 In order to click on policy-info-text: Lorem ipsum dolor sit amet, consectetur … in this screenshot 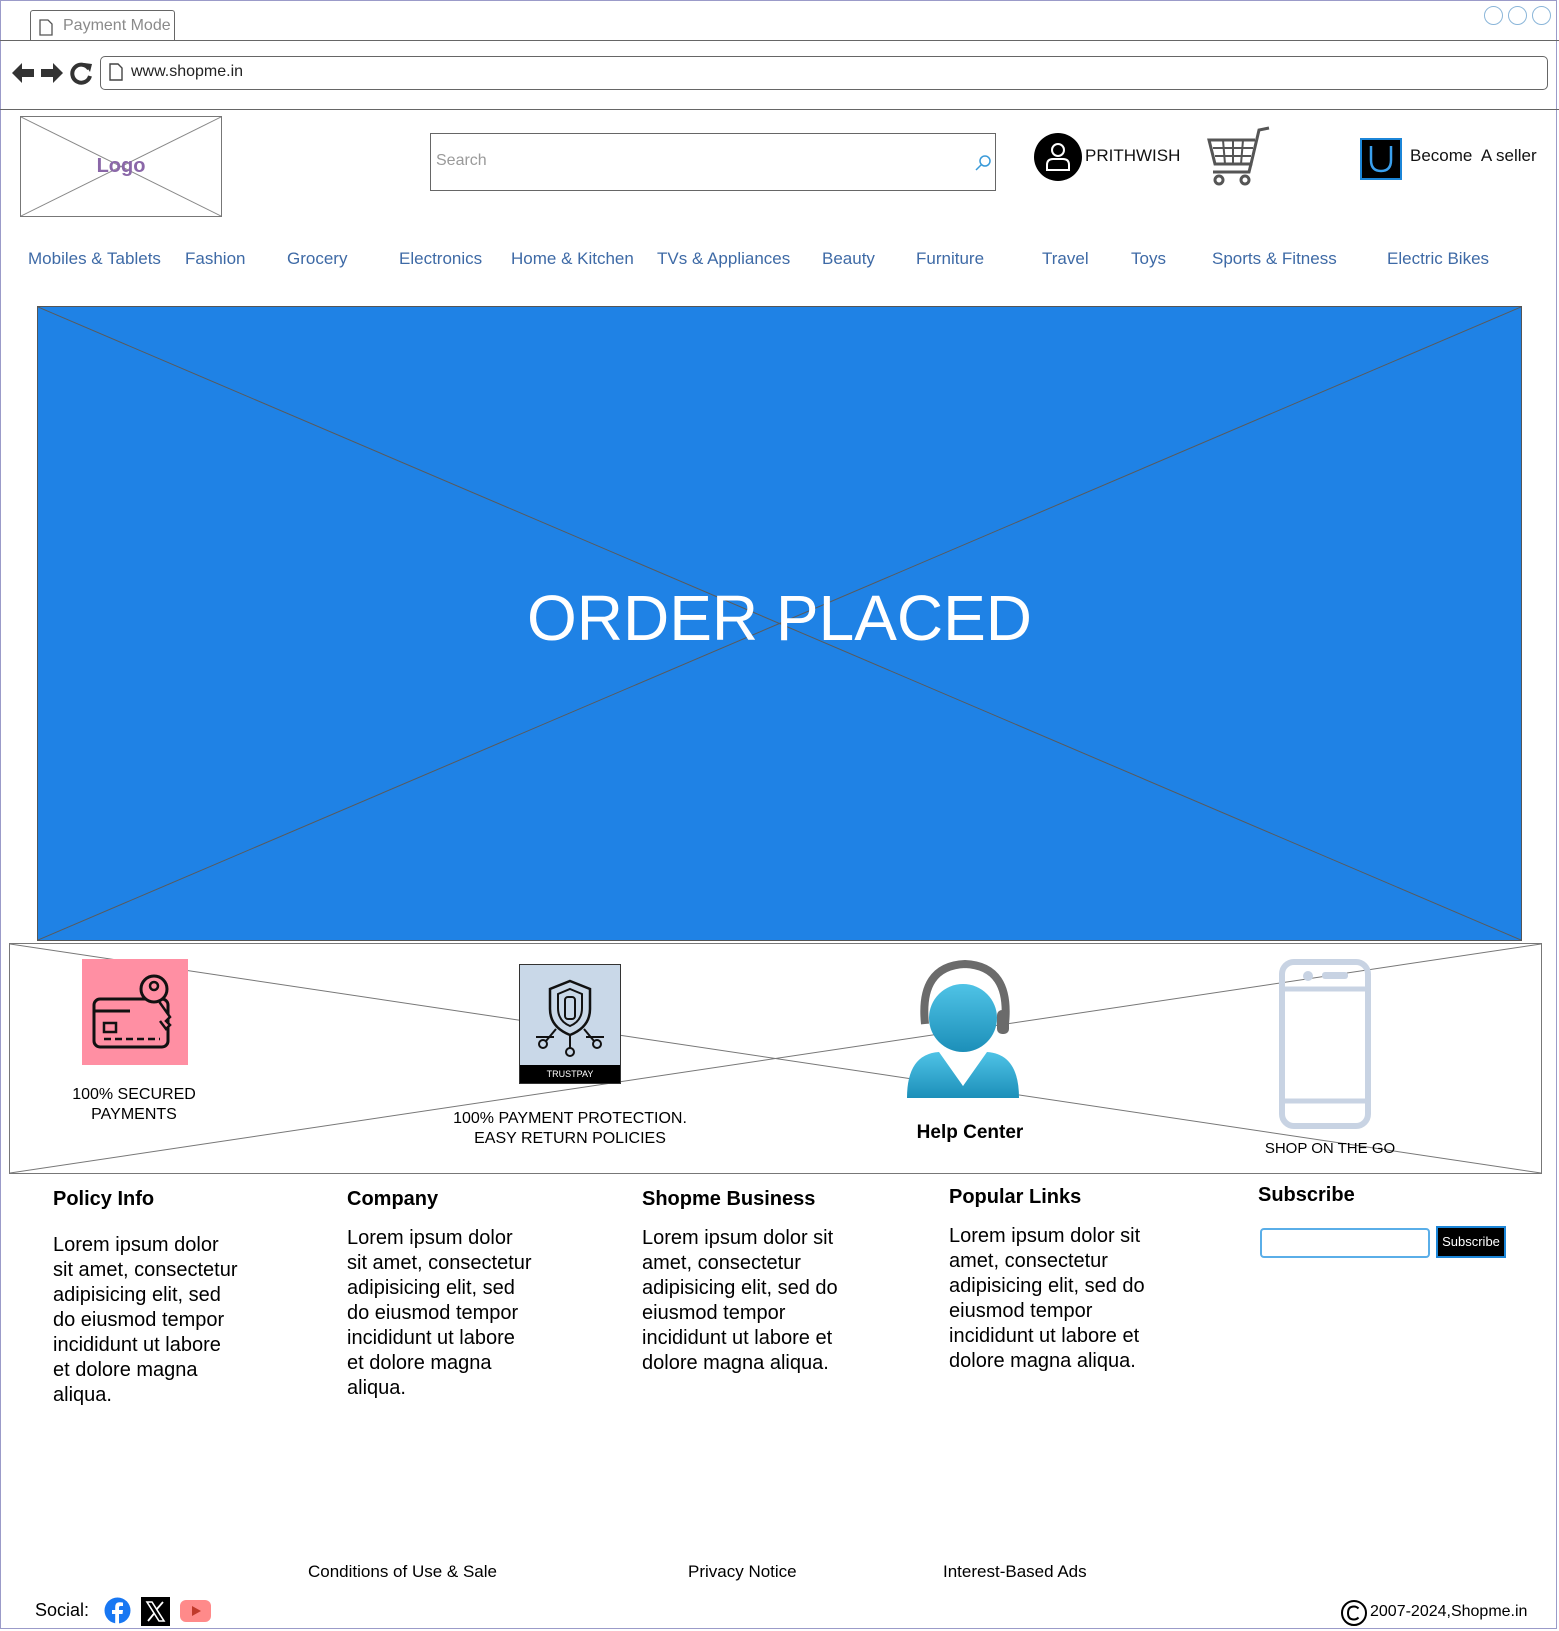, I will do `click(145, 1320)`.